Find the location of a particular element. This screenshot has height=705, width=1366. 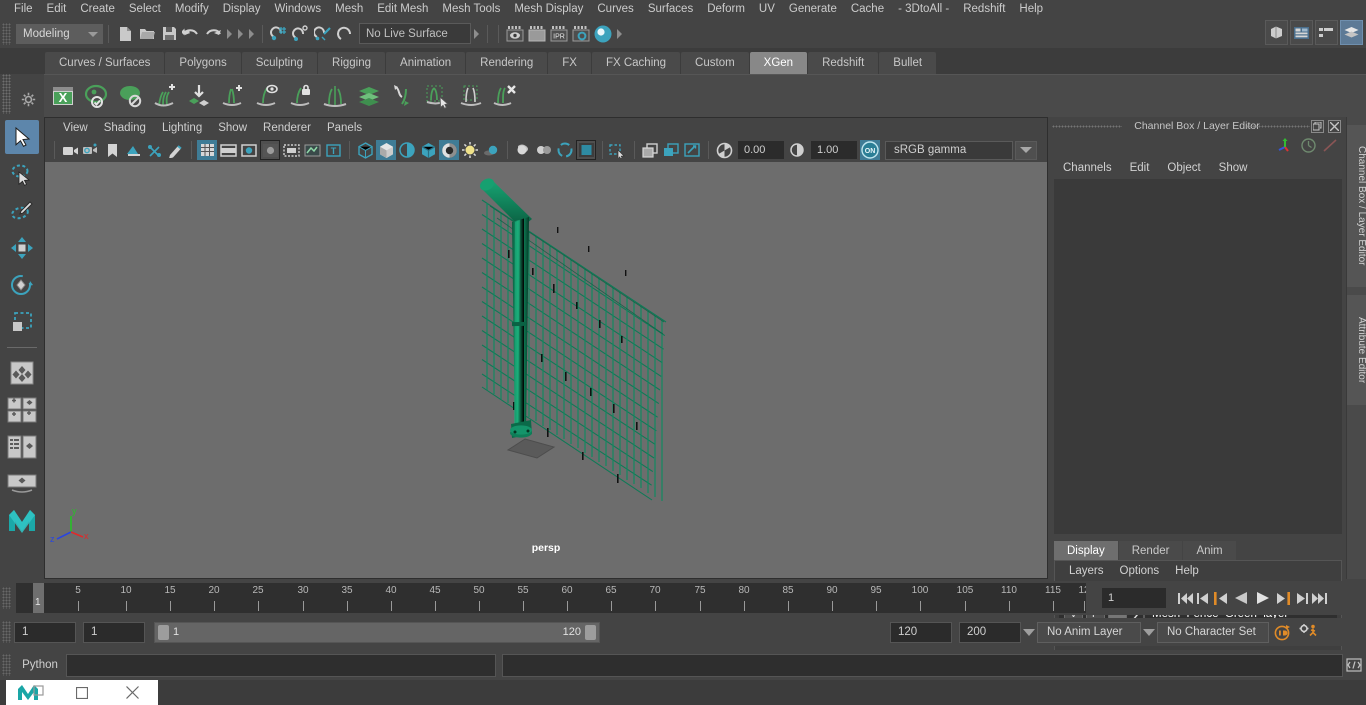

camera-attributes-icon is located at coordinates (91, 150).